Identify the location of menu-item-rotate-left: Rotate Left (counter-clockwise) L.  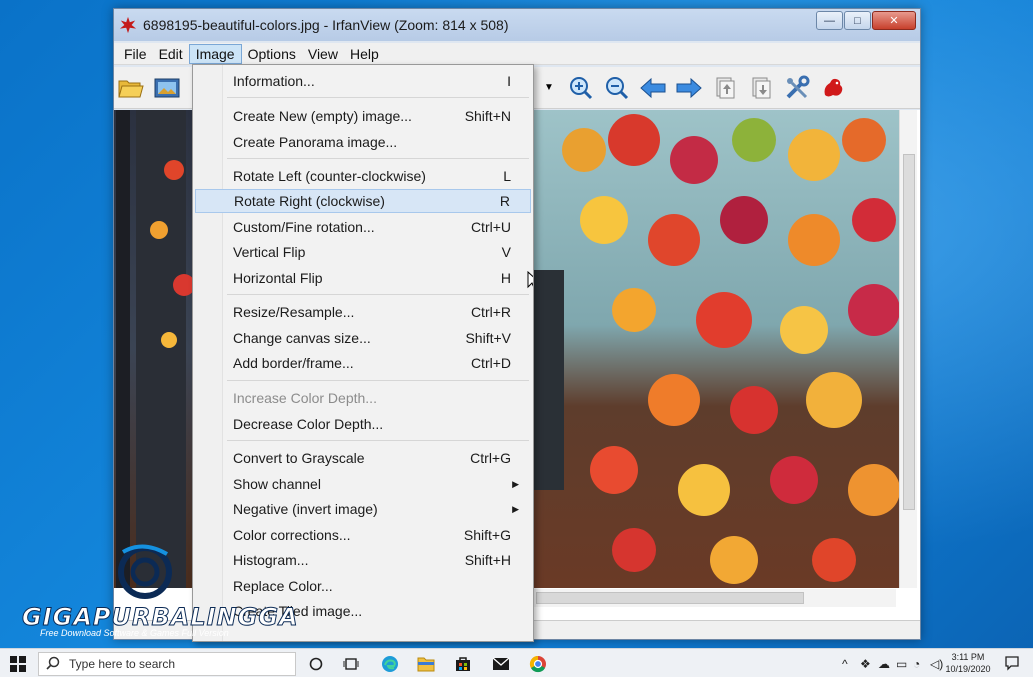
(363, 176).